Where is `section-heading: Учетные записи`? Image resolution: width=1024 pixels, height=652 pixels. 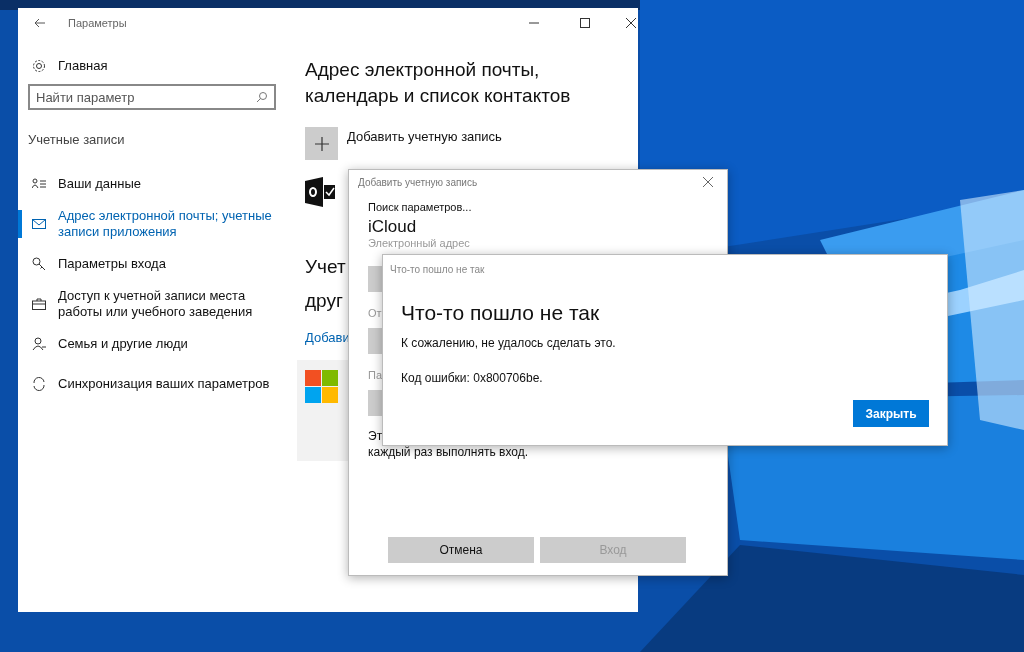 section-heading: Учетные записи is located at coordinates (77, 140).